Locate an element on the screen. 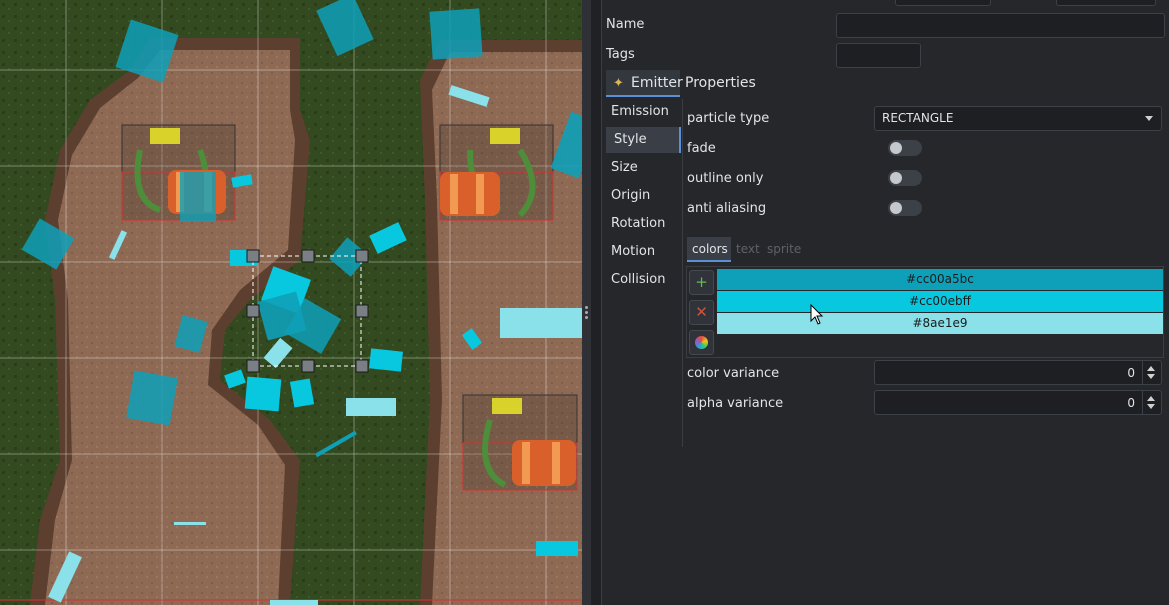  tab-size: Size is located at coordinates (640, 168).